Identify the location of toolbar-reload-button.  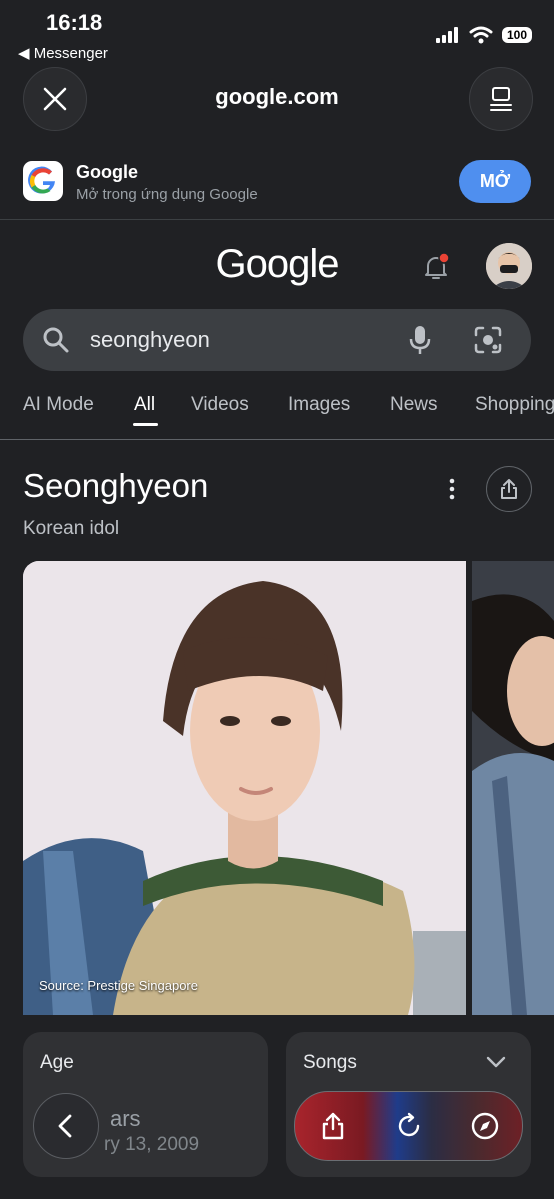
(408, 1126).